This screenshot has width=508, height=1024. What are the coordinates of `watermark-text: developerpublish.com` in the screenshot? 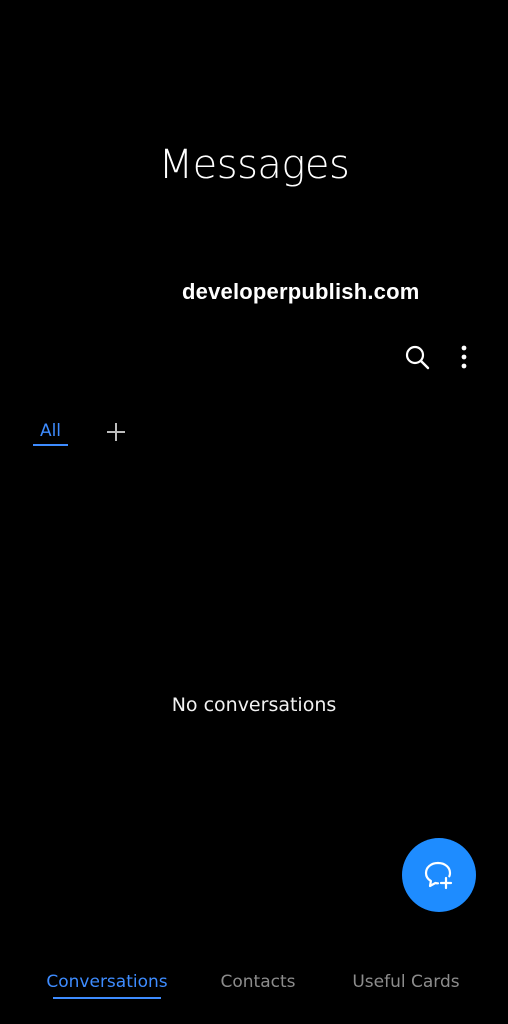 It's located at (301, 291).